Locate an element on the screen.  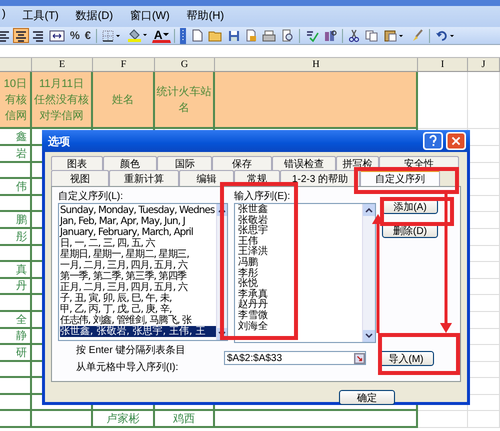
table-cell: 鑫 is located at coordinates (16, 137).